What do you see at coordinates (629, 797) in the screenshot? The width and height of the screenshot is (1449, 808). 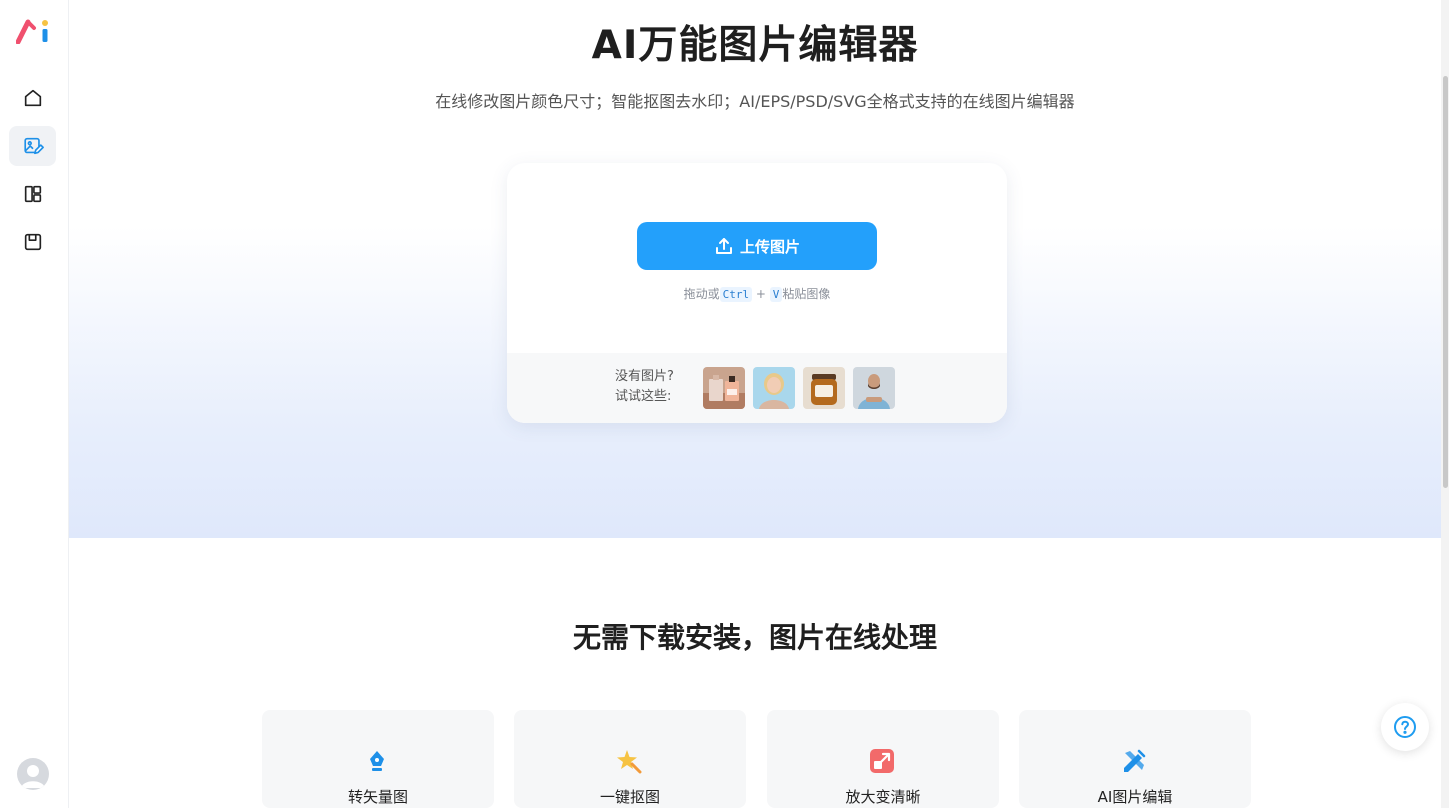 I see `feature-label: 一键抠图` at bounding box center [629, 797].